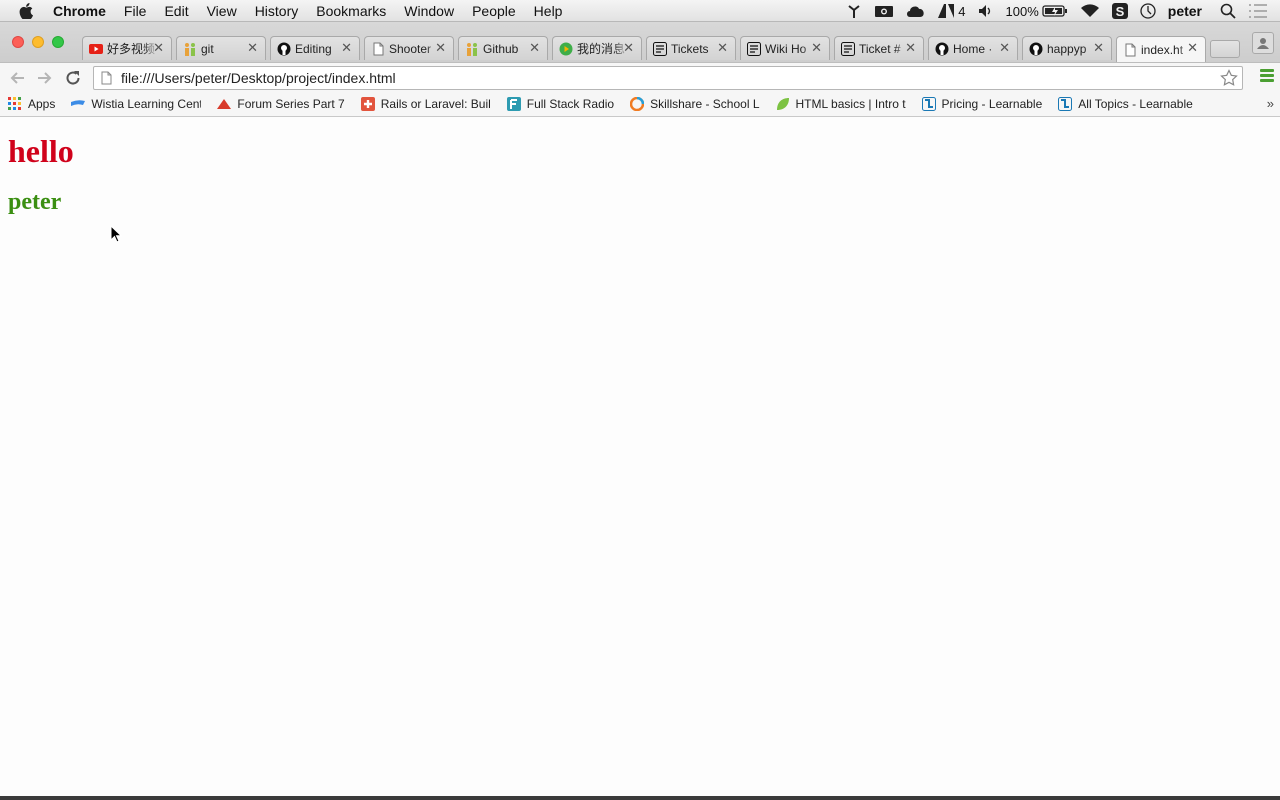 Image resolution: width=1280 pixels, height=800 pixels. Describe the element at coordinates (640, 798) in the screenshot. I see `window-bottom-edge` at that location.